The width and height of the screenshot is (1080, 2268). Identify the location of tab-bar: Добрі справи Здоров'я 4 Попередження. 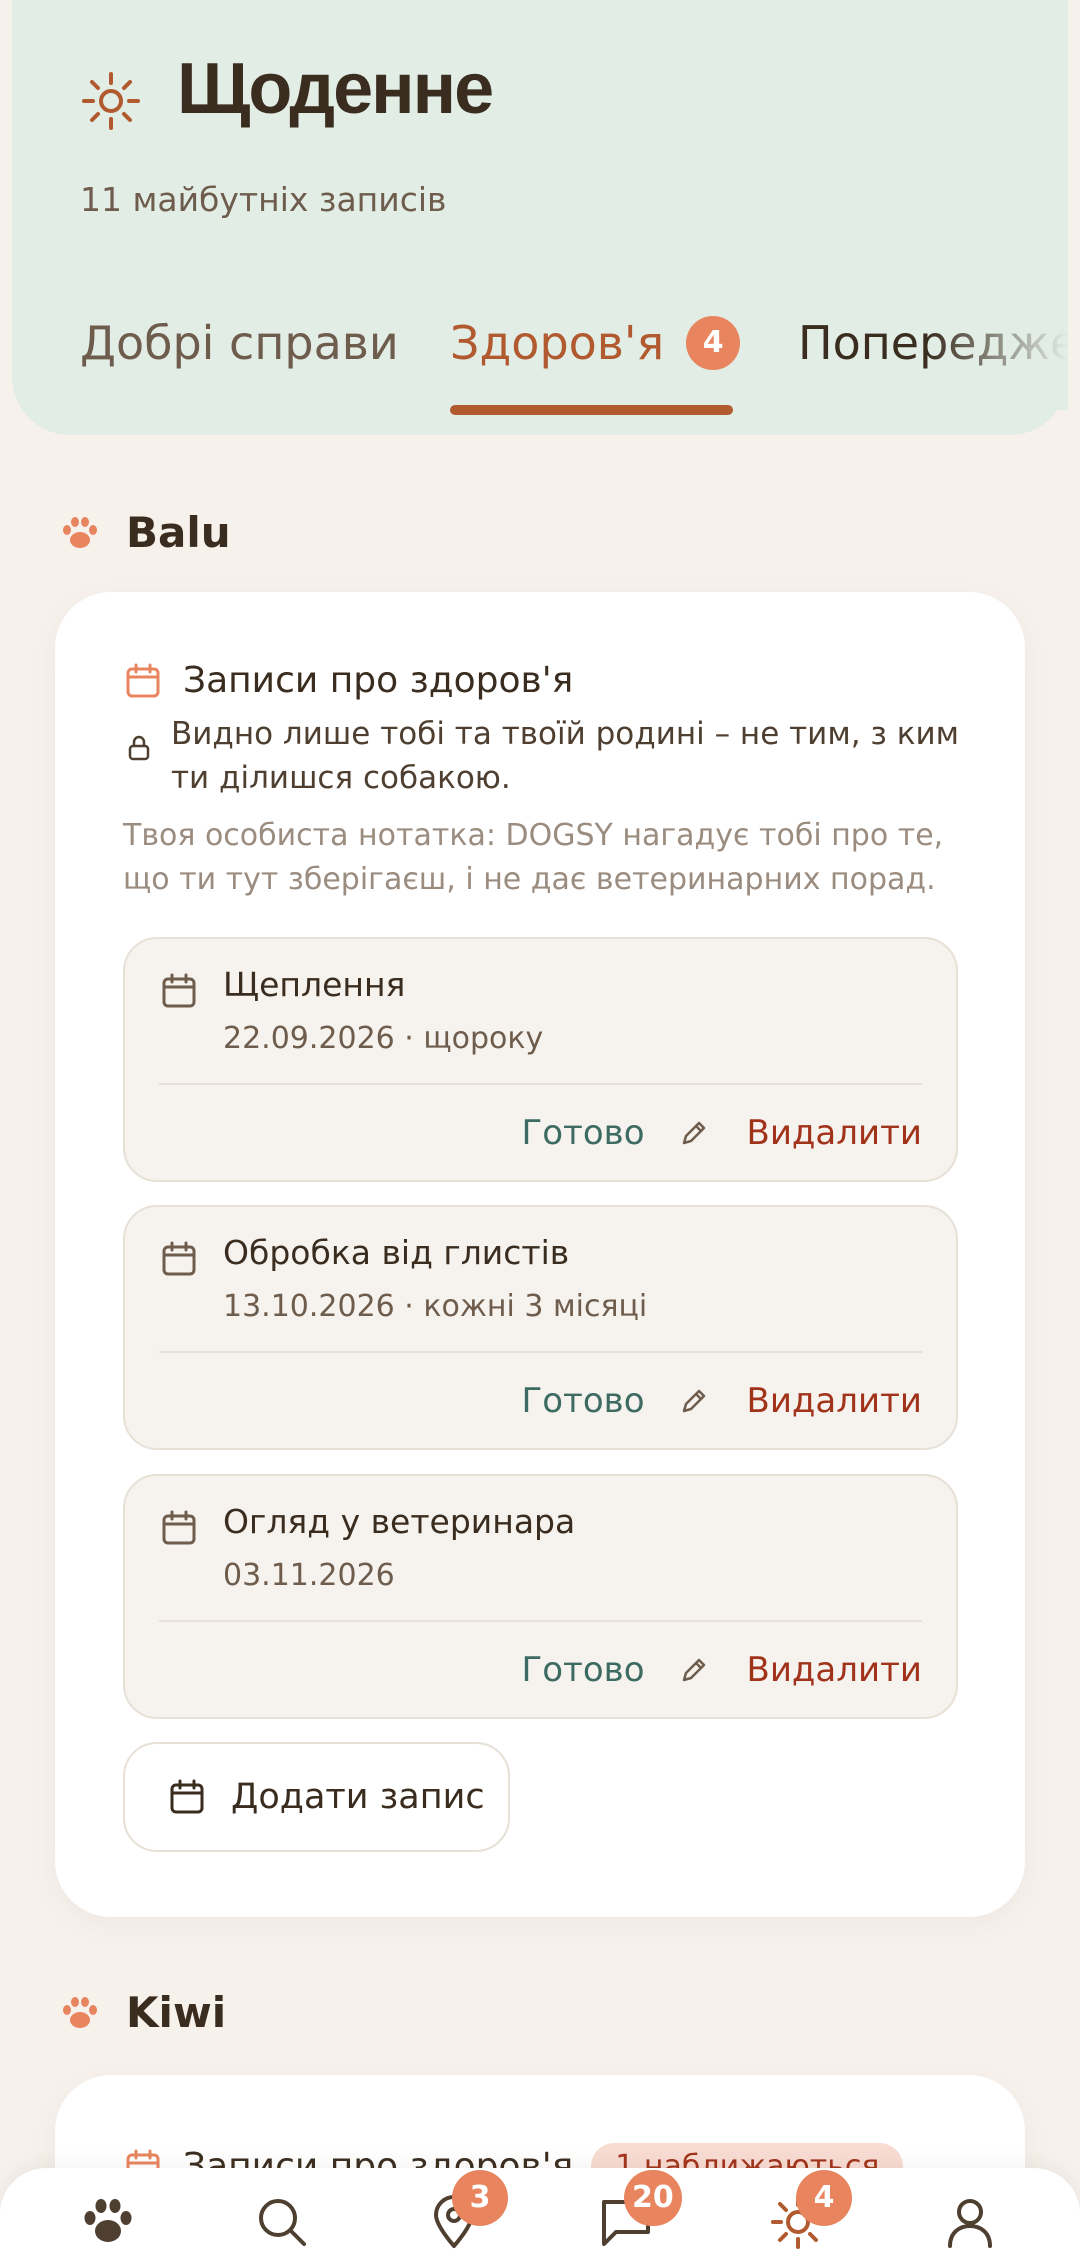
(574, 365).